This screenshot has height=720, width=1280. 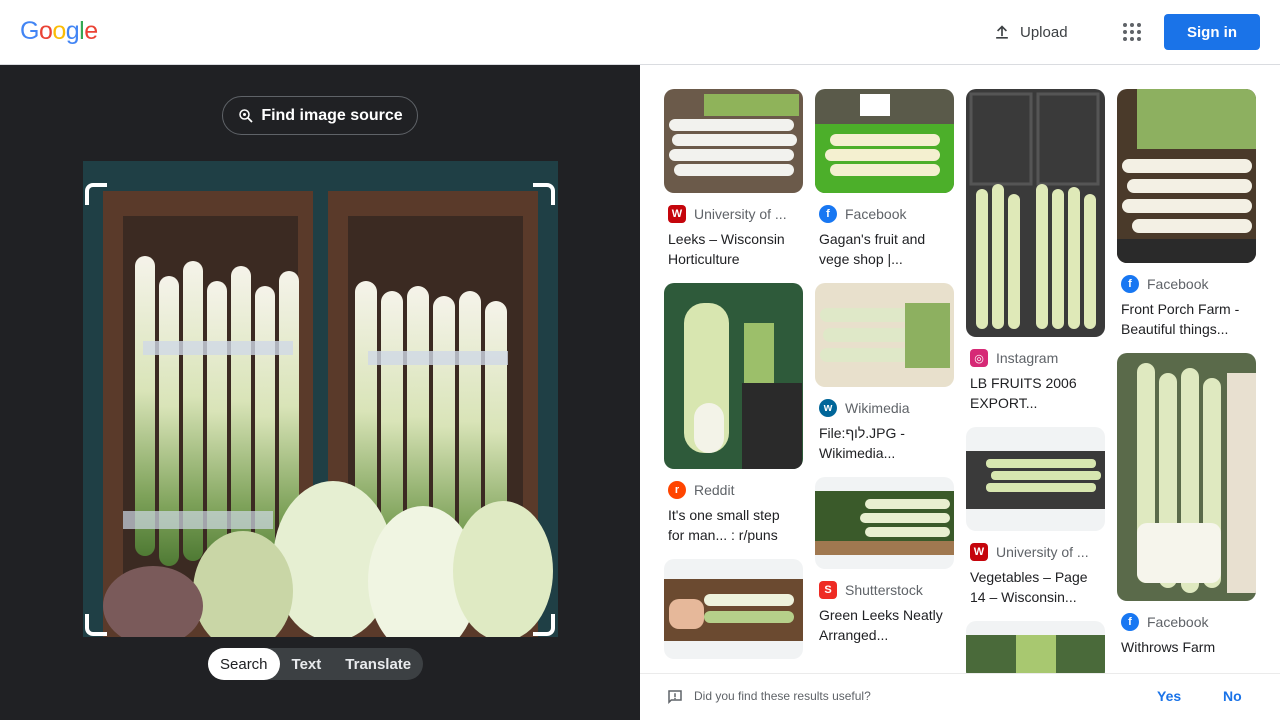 I want to click on feedback-no-button: No, so click(x=1232, y=696).